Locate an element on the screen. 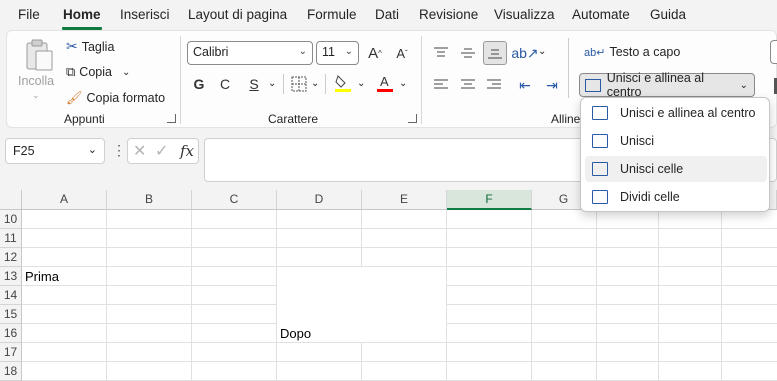 The height and width of the screenshot is (381, 777). insert-function-icon: fx is located at coordinates (187, 151).